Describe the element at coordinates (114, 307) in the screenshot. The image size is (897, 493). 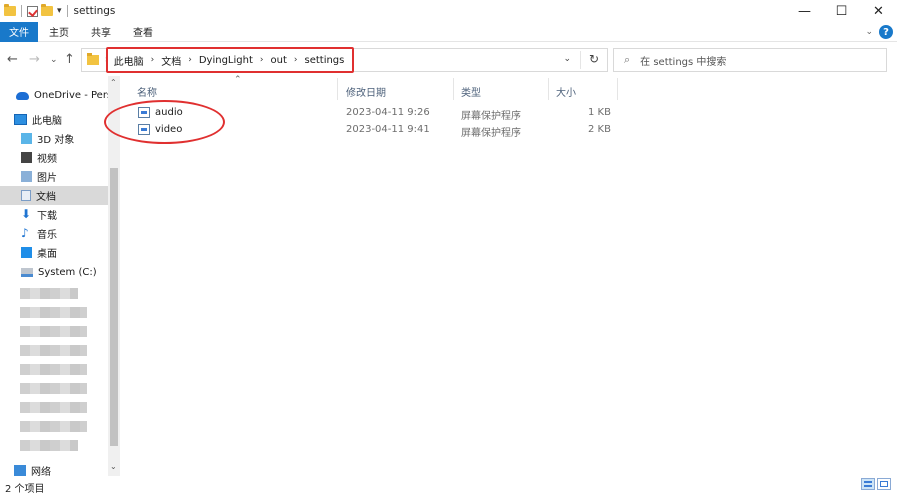
I see `scrollbar-thumb` at that location.